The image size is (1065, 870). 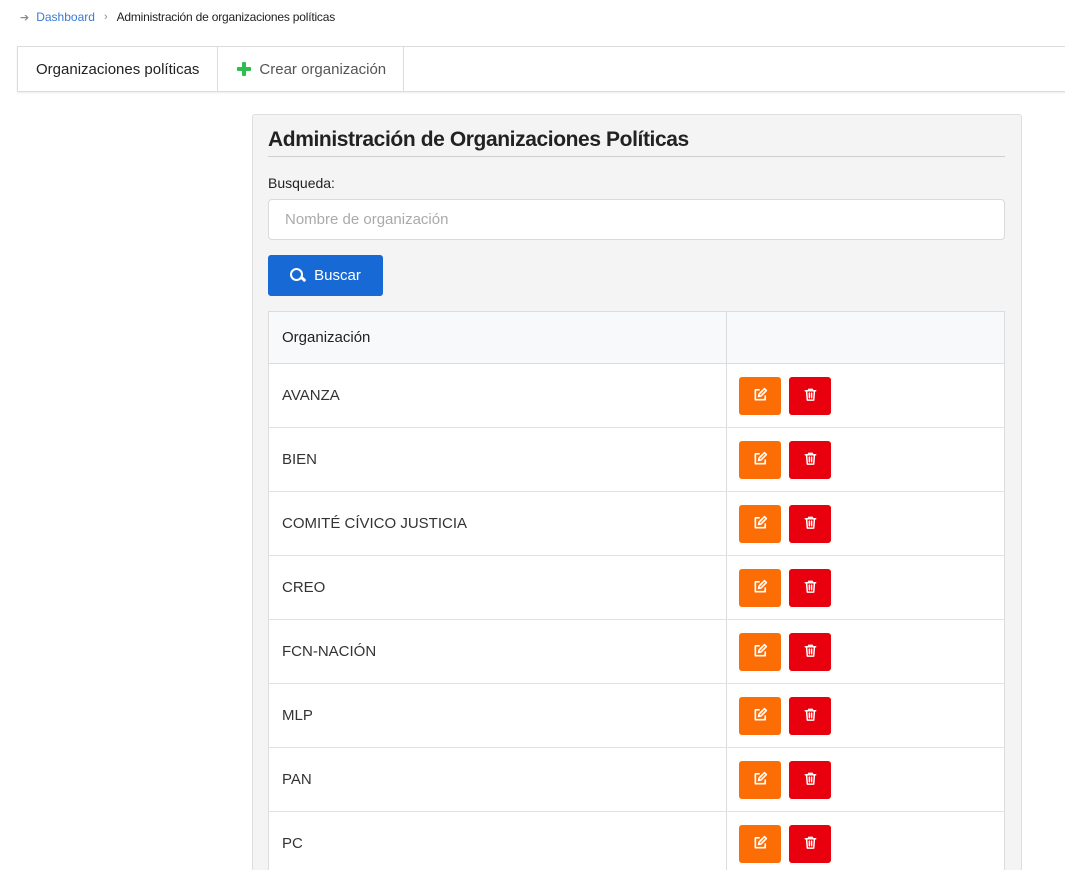 I want to click on table-row: BIEN, so click(x=636, y=459).